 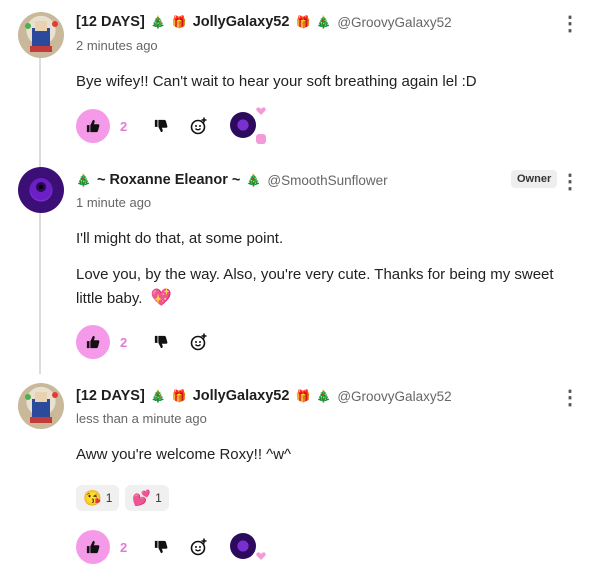 I want to click on comment-text-line-1: I'll might do that, at some point., so click(x=180, y=238).